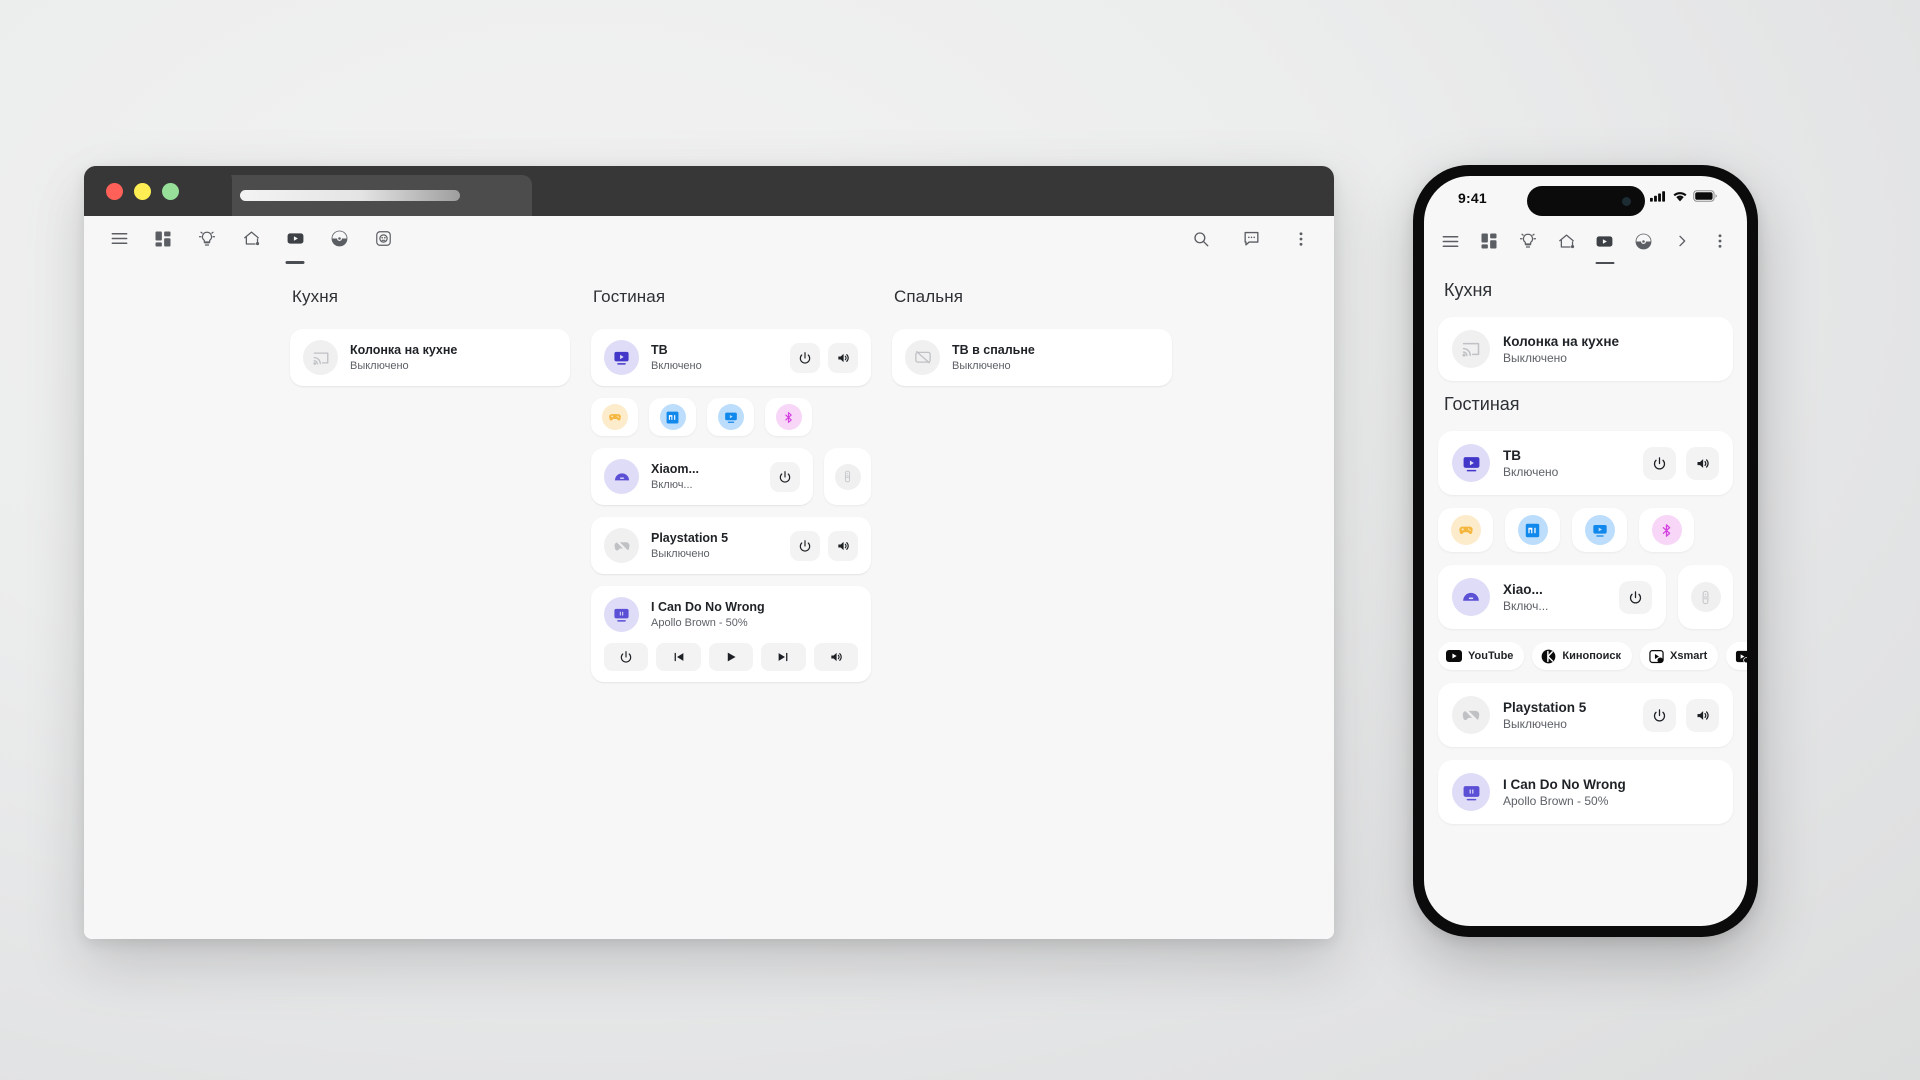 The width and height of the screenshot is (1920, 1080). I want to click on wifi-icon, so click(1680, 198).